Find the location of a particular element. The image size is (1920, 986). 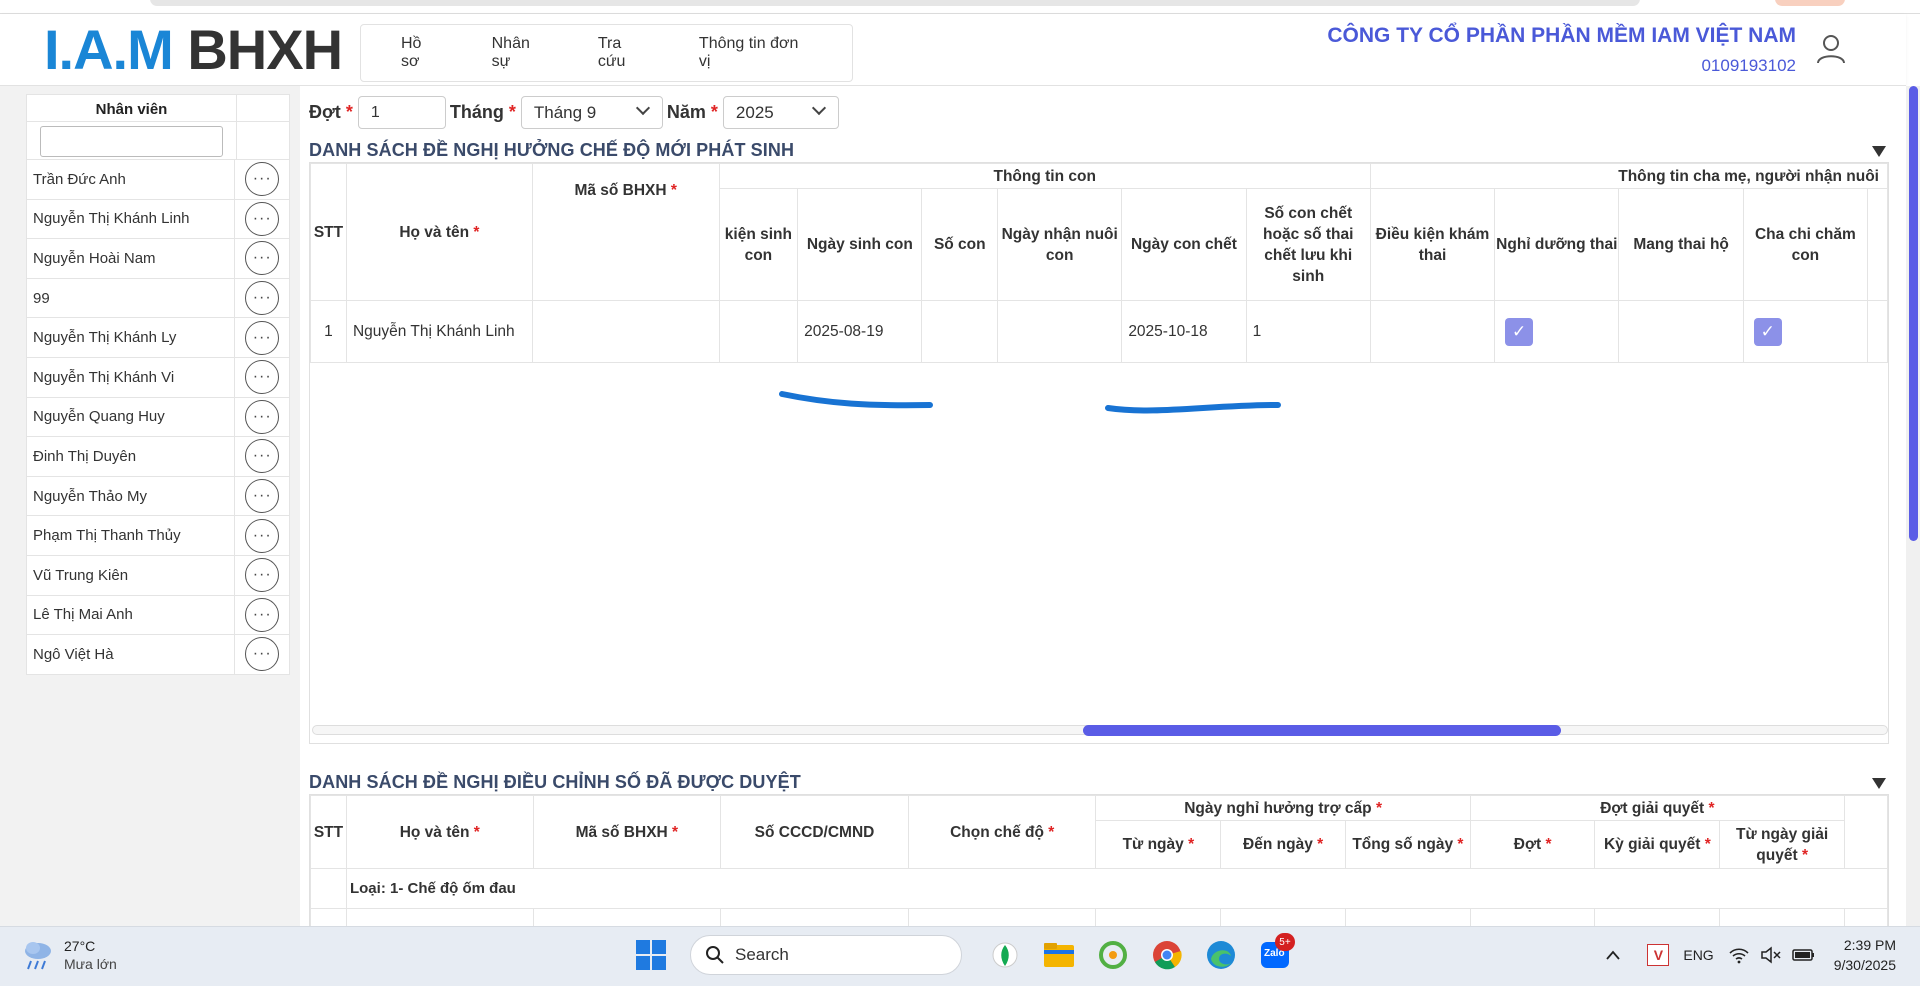

employee-name: Vũ Trung Kiên is located at coordinates (131, 575).